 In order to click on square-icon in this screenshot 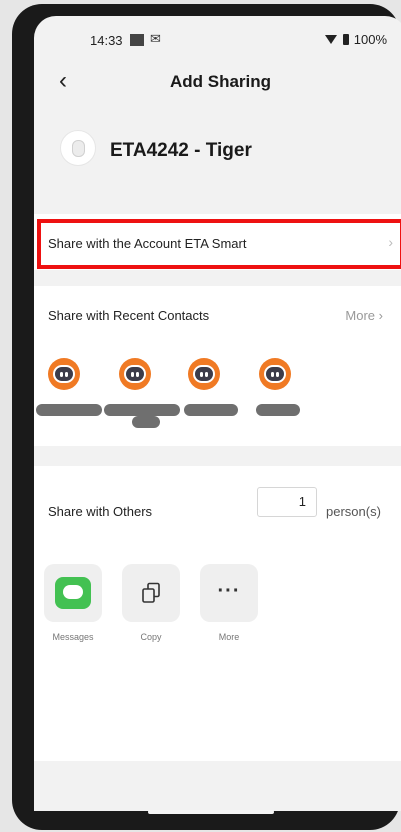, I will do `click(137, 40)`.